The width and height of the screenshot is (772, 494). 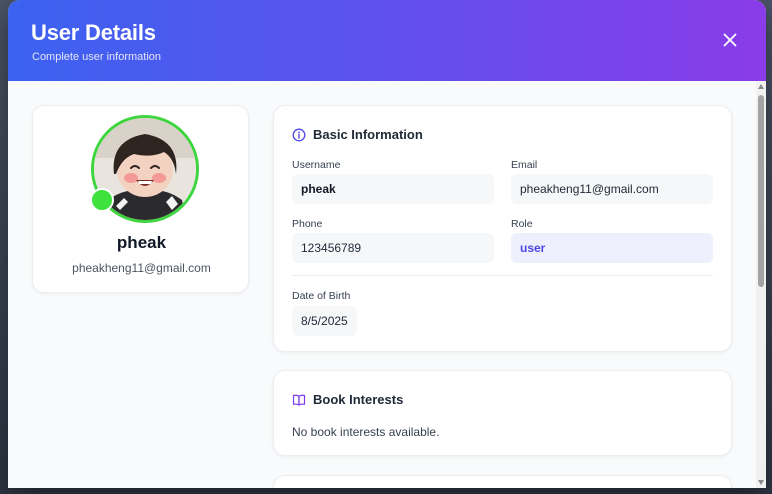 I want to click on basic-information-heading: Basic Information, so click(x=357, y=134).